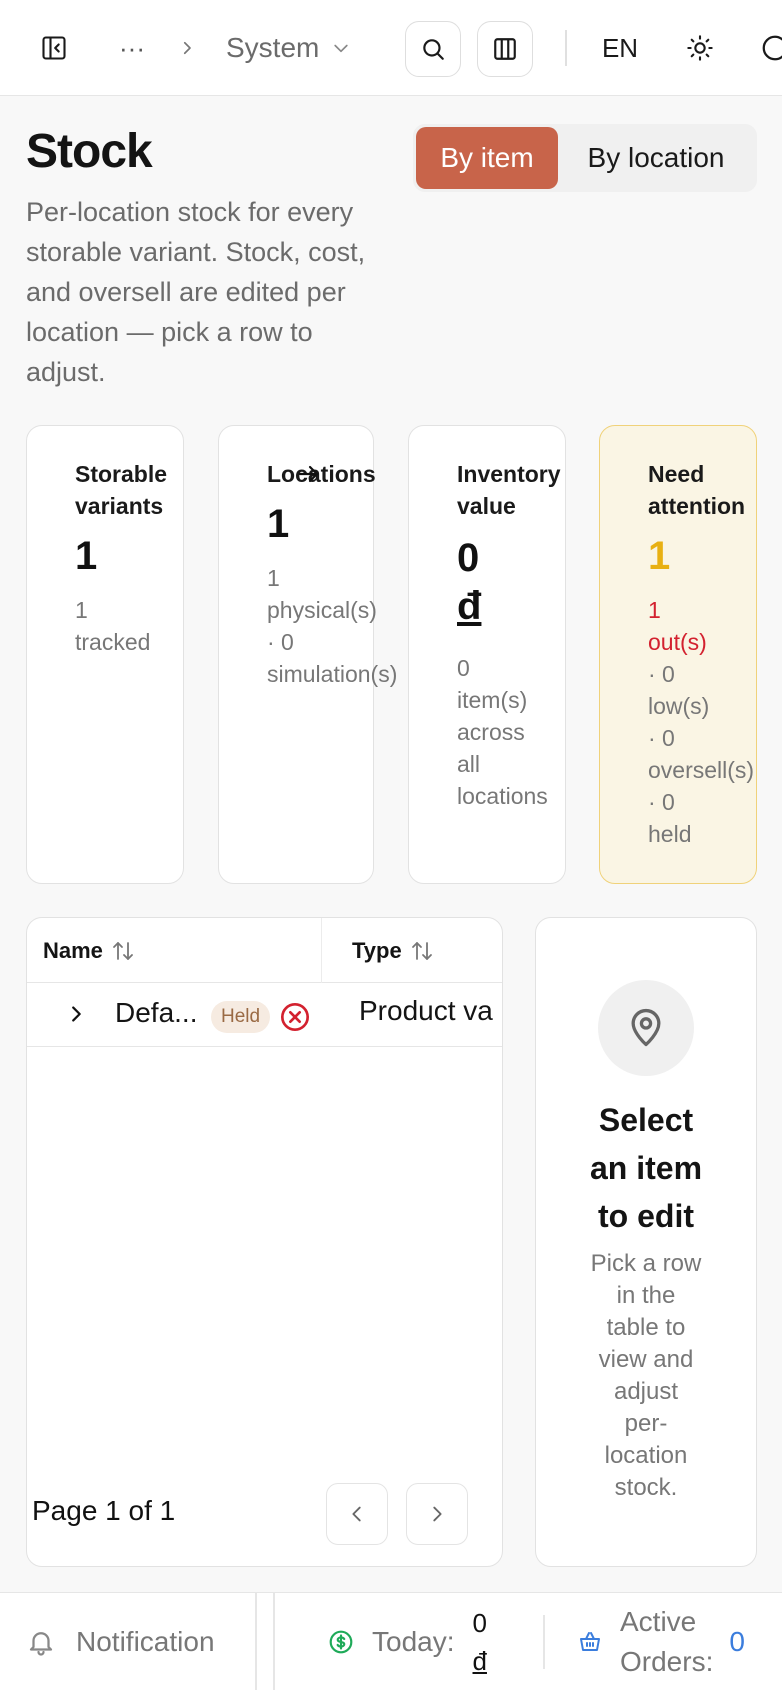 The image size is (782, 1690). I want to click on empty-state-line: location, so click(646, 1455).